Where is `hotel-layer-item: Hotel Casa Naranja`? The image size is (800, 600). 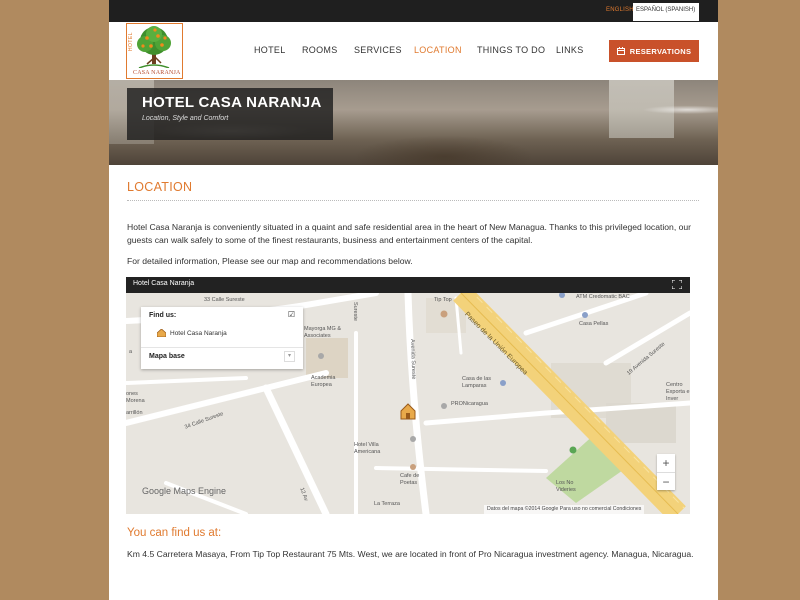 hotel-layer-item: Hotel Casa Naranja is located at coordinates (192, 333).